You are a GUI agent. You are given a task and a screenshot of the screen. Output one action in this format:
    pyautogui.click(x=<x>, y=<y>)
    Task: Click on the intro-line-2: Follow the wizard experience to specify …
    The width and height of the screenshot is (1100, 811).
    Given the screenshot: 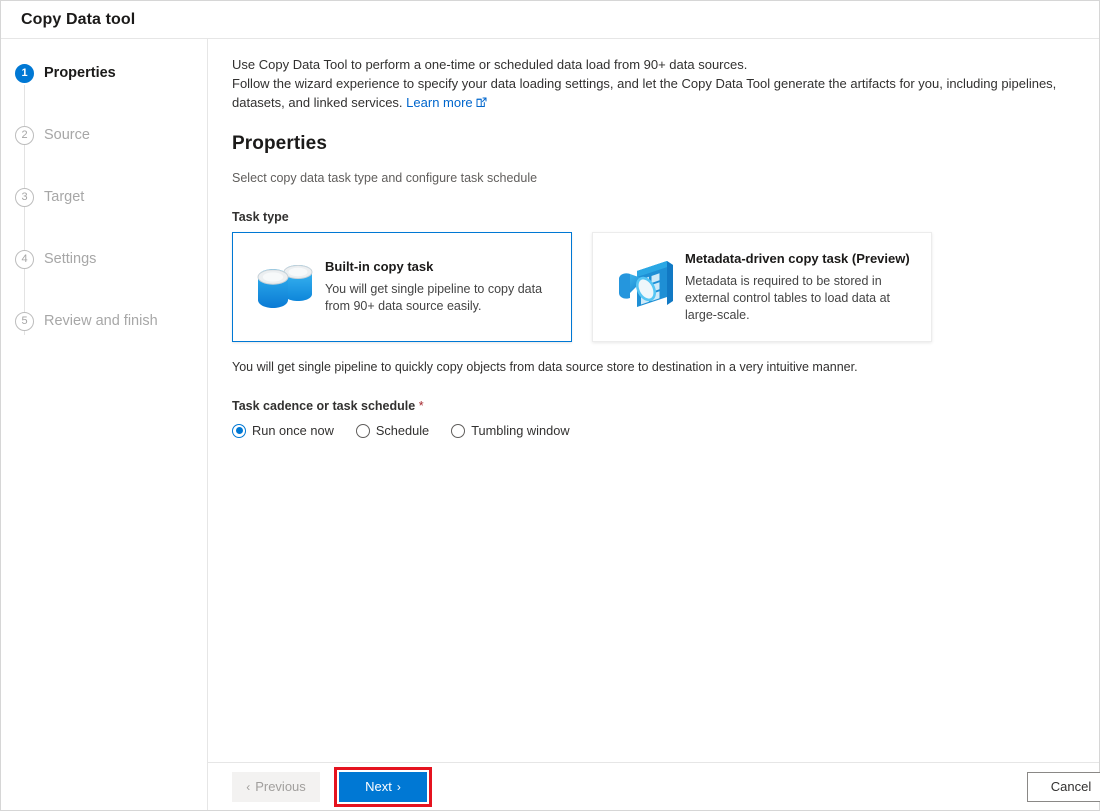 What is the action you would take?
    pyautogui.click(x=644, y=93)
    